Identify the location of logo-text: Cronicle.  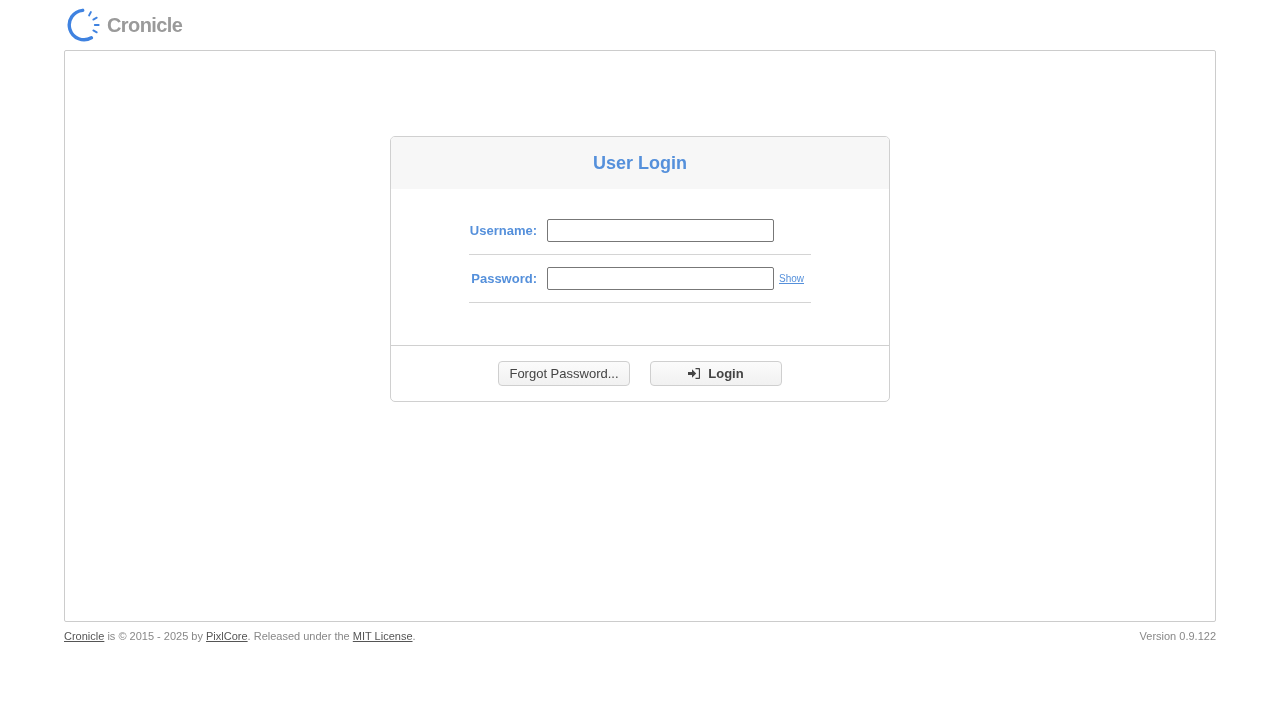
(145, 25).